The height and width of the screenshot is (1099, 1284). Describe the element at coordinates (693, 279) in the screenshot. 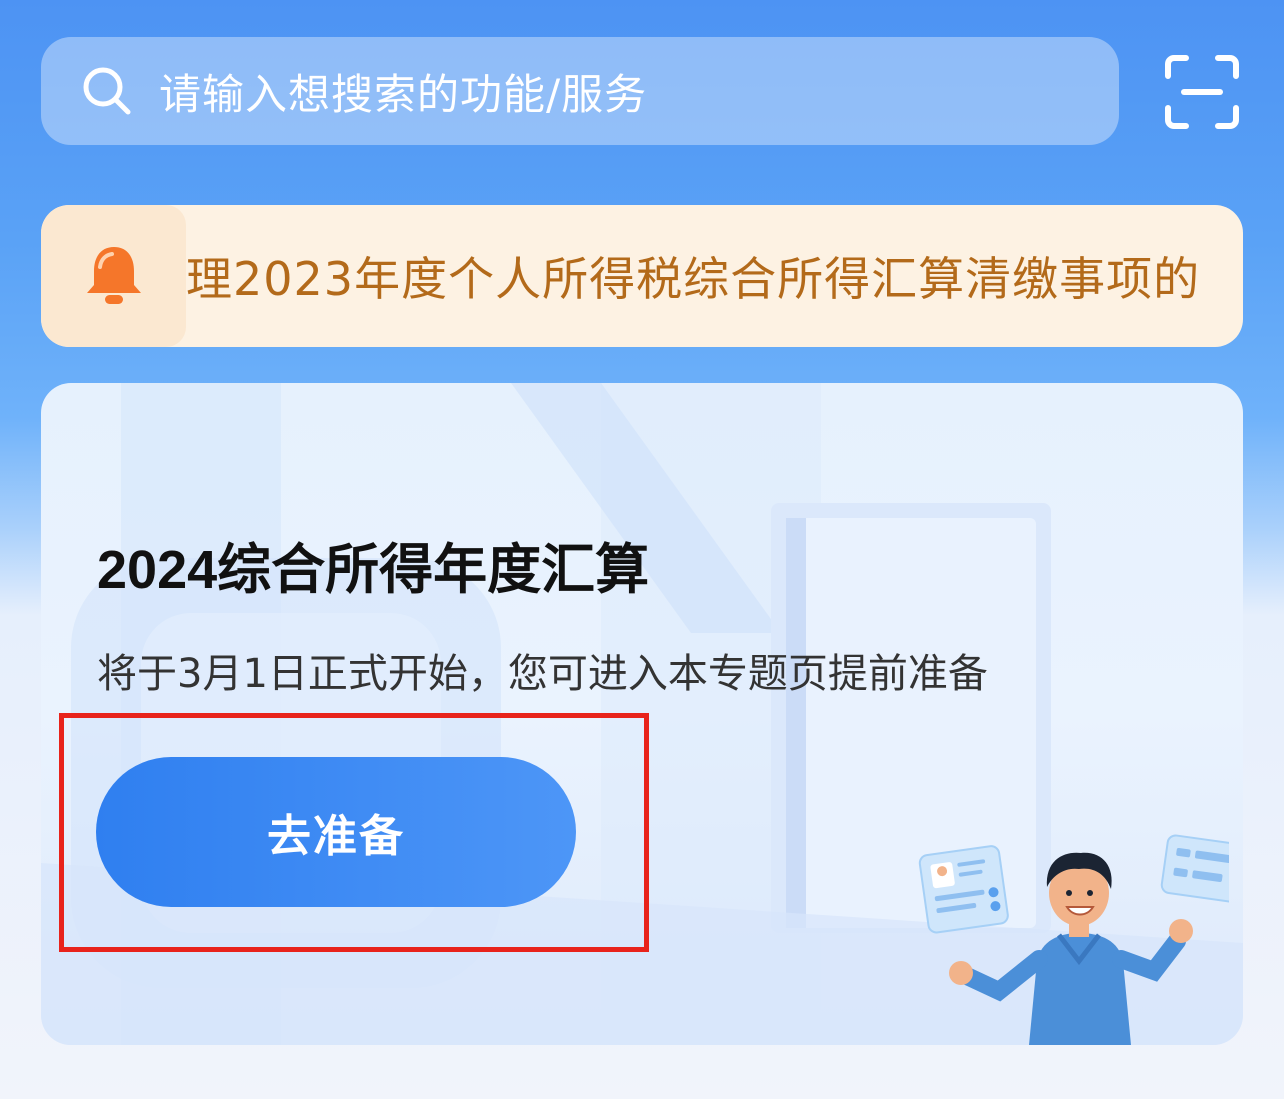

I see `notice-text: 理2023年度个人所得税综合所得汇算清缴事项的` at that location.